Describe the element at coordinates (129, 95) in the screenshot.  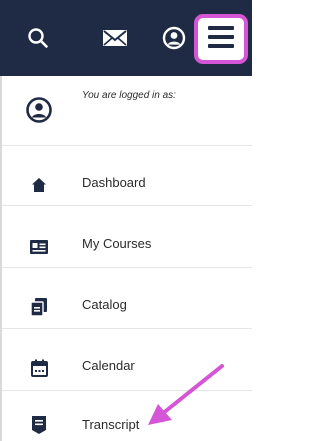
I see `logged-in-text: You are logged in as:` at that location.